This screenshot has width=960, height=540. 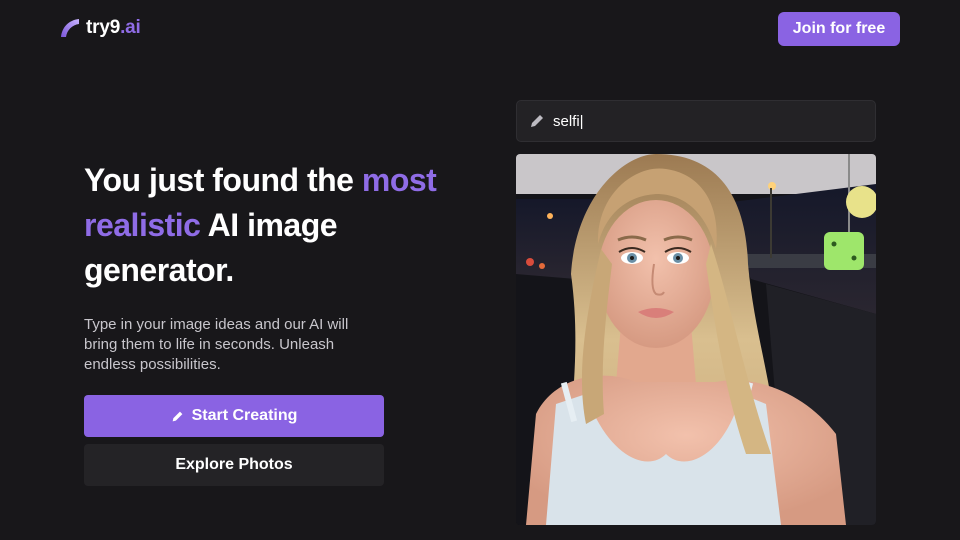 I want to click on headline-part1: You just found the, so click(x=223, y=180).